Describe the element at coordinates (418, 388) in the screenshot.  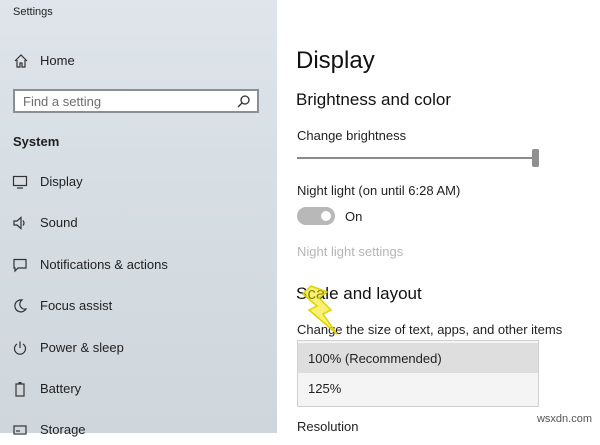
I see `scale-option-125: 125%` at that location.